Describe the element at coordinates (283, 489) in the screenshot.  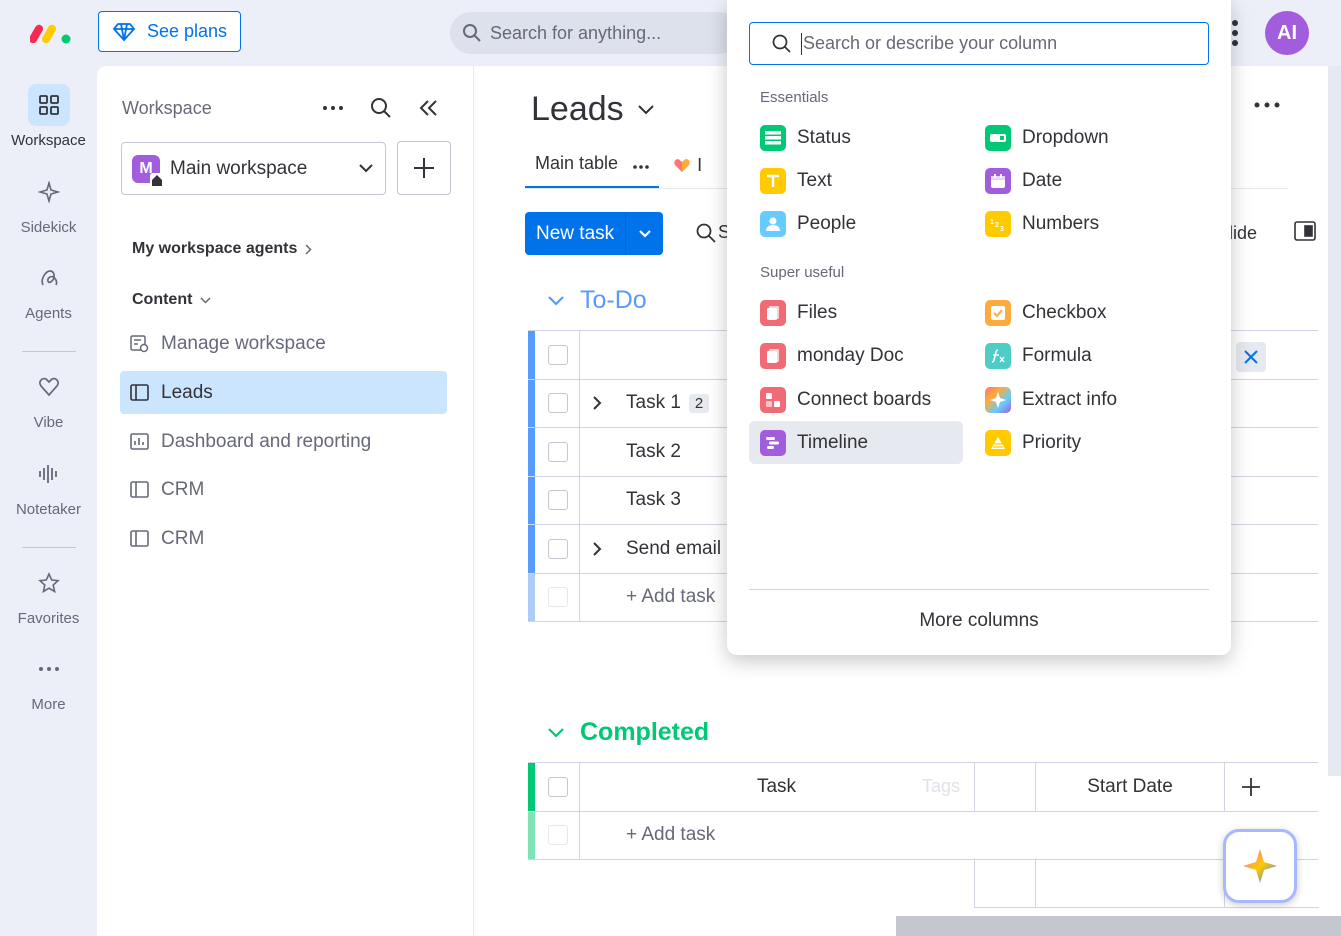
I see `ws-item-crm-1: CRM` at that location.